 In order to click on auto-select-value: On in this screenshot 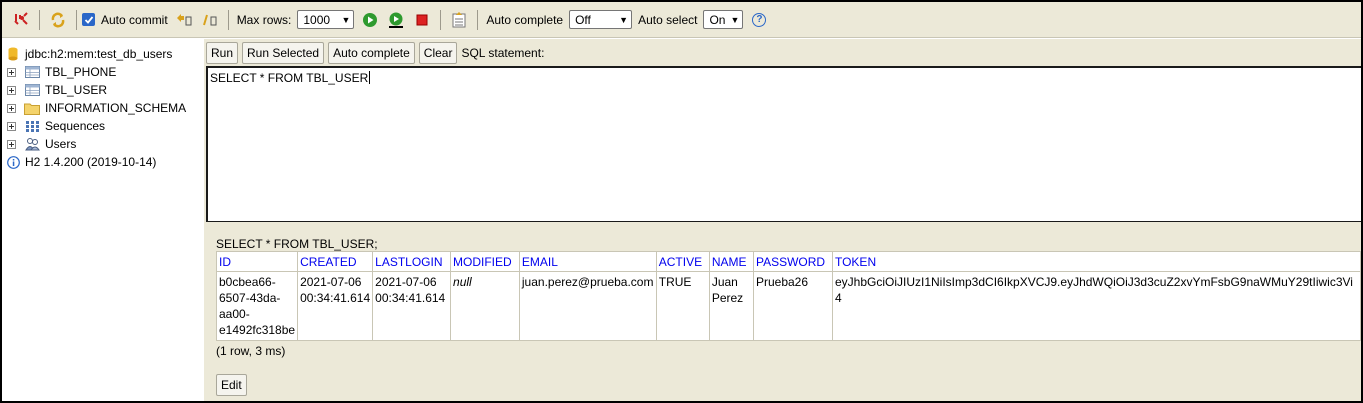, I will do `click(717, 19)`.